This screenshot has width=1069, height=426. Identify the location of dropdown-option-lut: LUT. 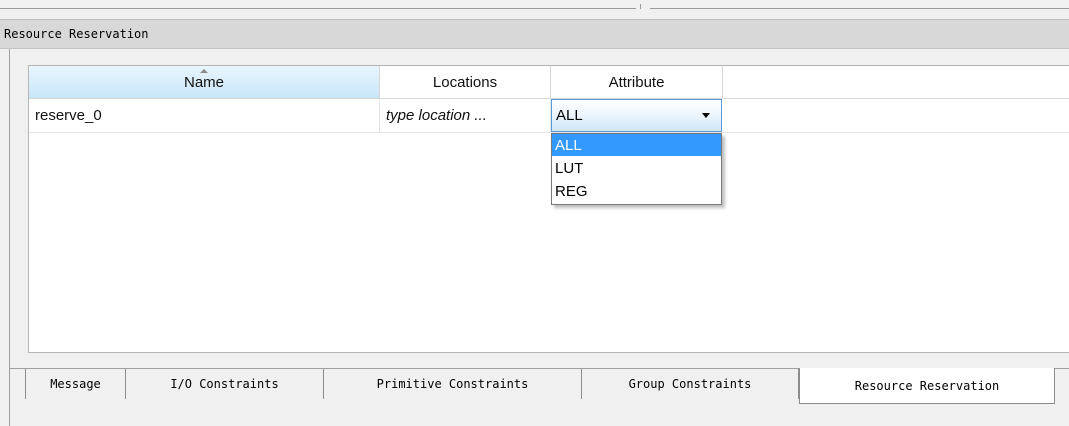
(636, 168).